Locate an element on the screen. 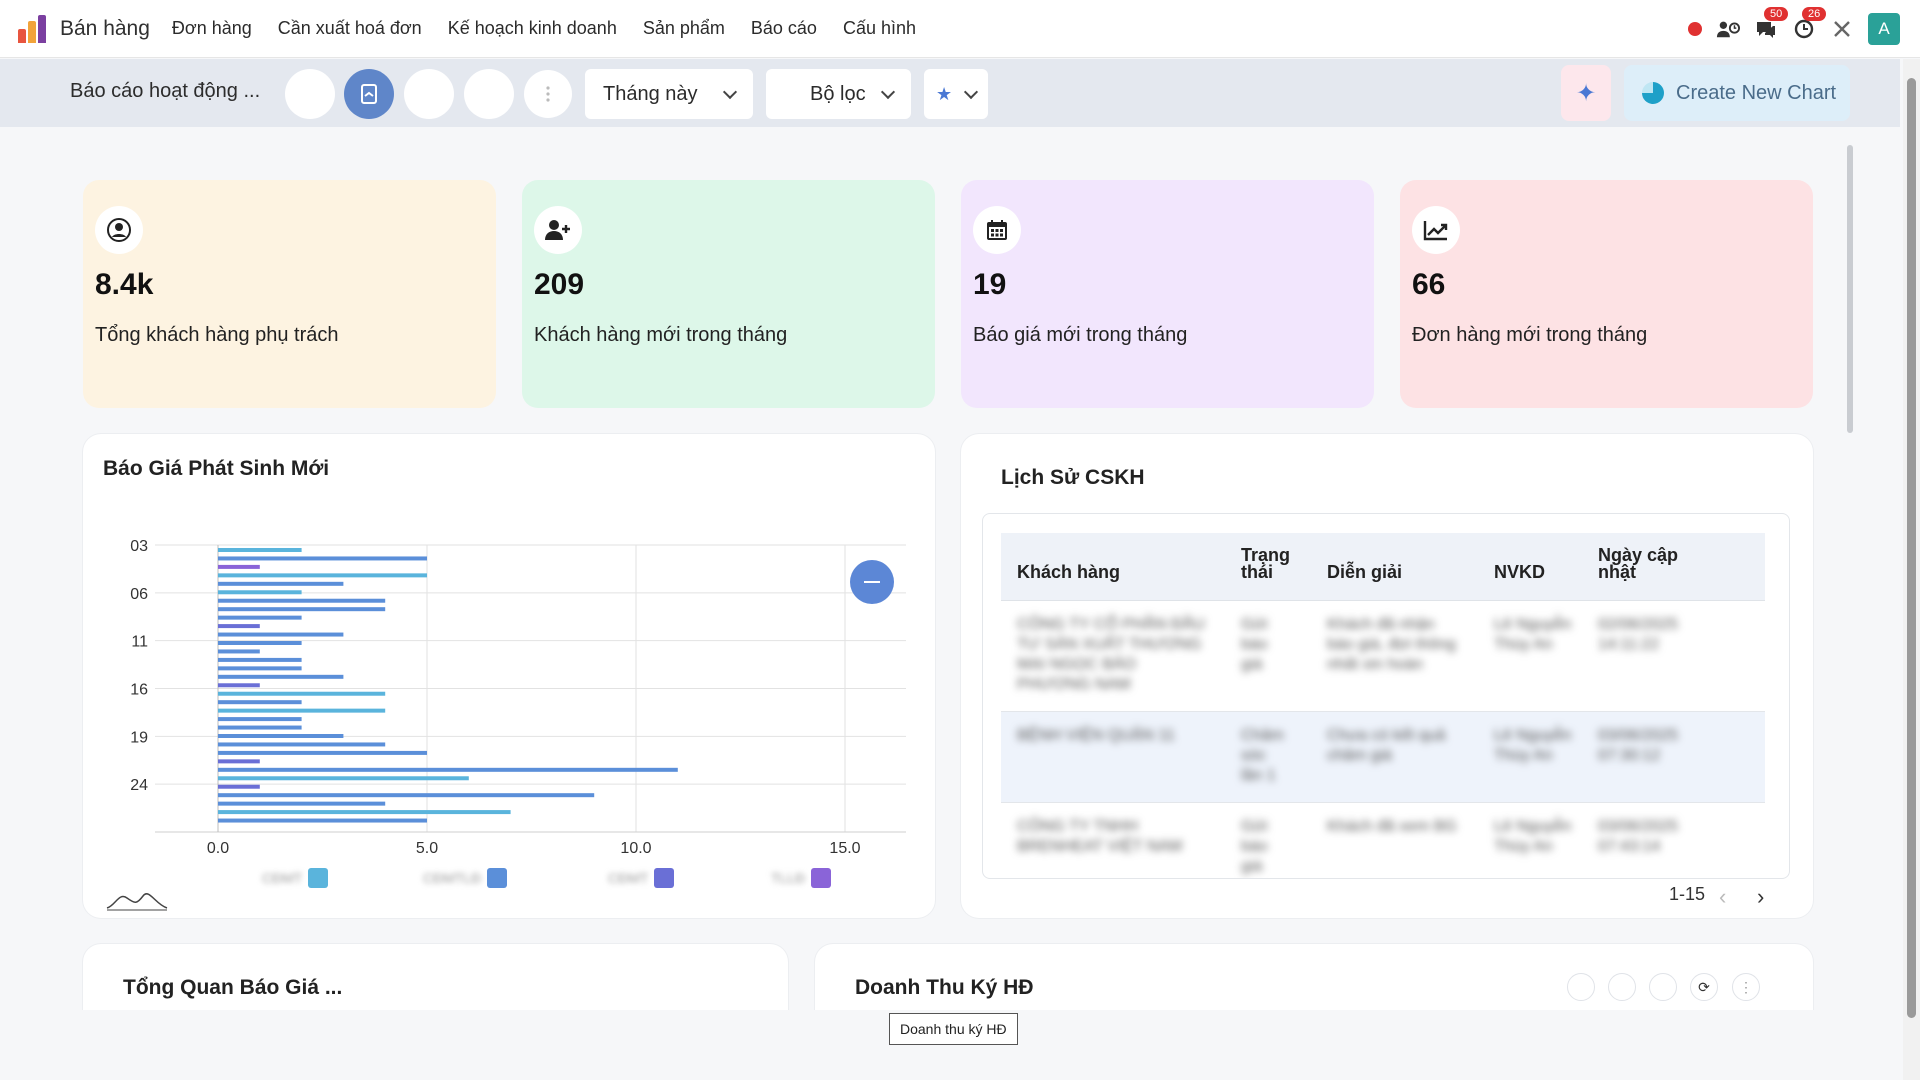 The width and height of the screenshot is (1920, 1080). next-page-button: › is located at coordinates (1760, 897).